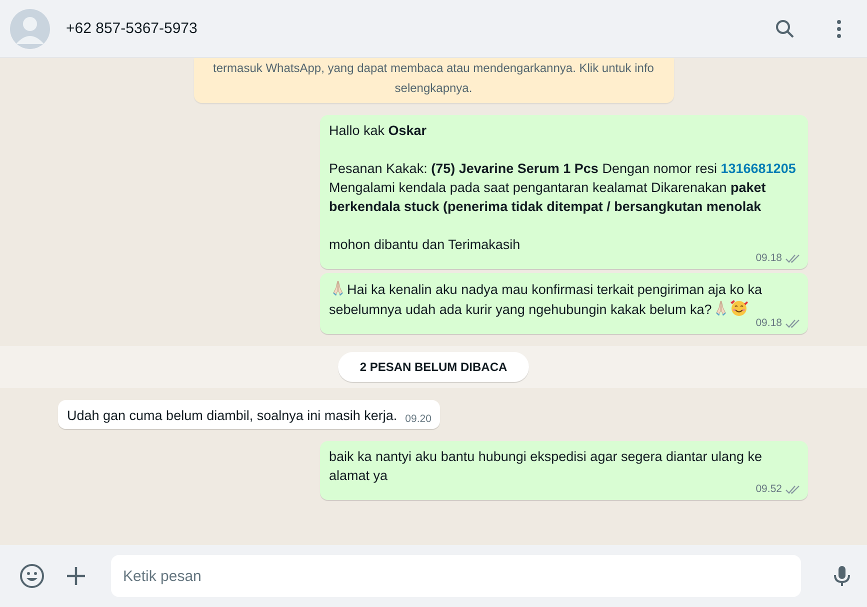  I want to click on smiling-face-with-hearts-icon, so click(739, 308).